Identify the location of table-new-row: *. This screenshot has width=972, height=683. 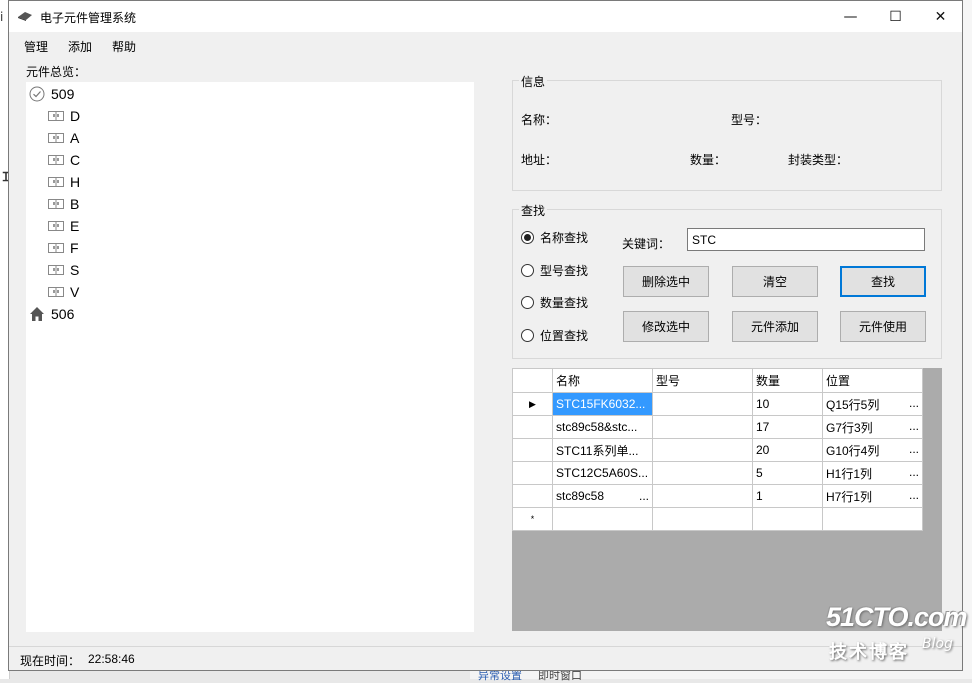
(717, 519).